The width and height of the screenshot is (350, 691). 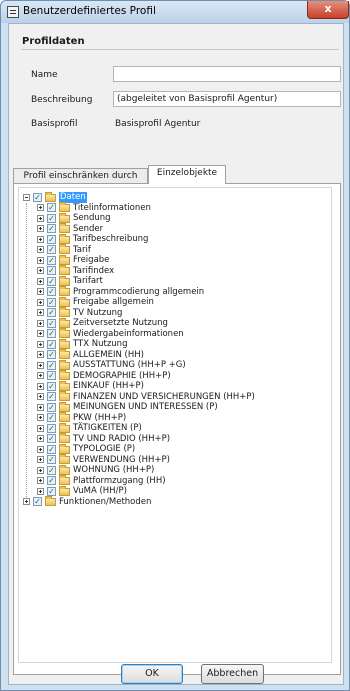 What do you see at coordinates (227, 74) in the screenshot?
I see `name-input` at bounding box center [227, 74].